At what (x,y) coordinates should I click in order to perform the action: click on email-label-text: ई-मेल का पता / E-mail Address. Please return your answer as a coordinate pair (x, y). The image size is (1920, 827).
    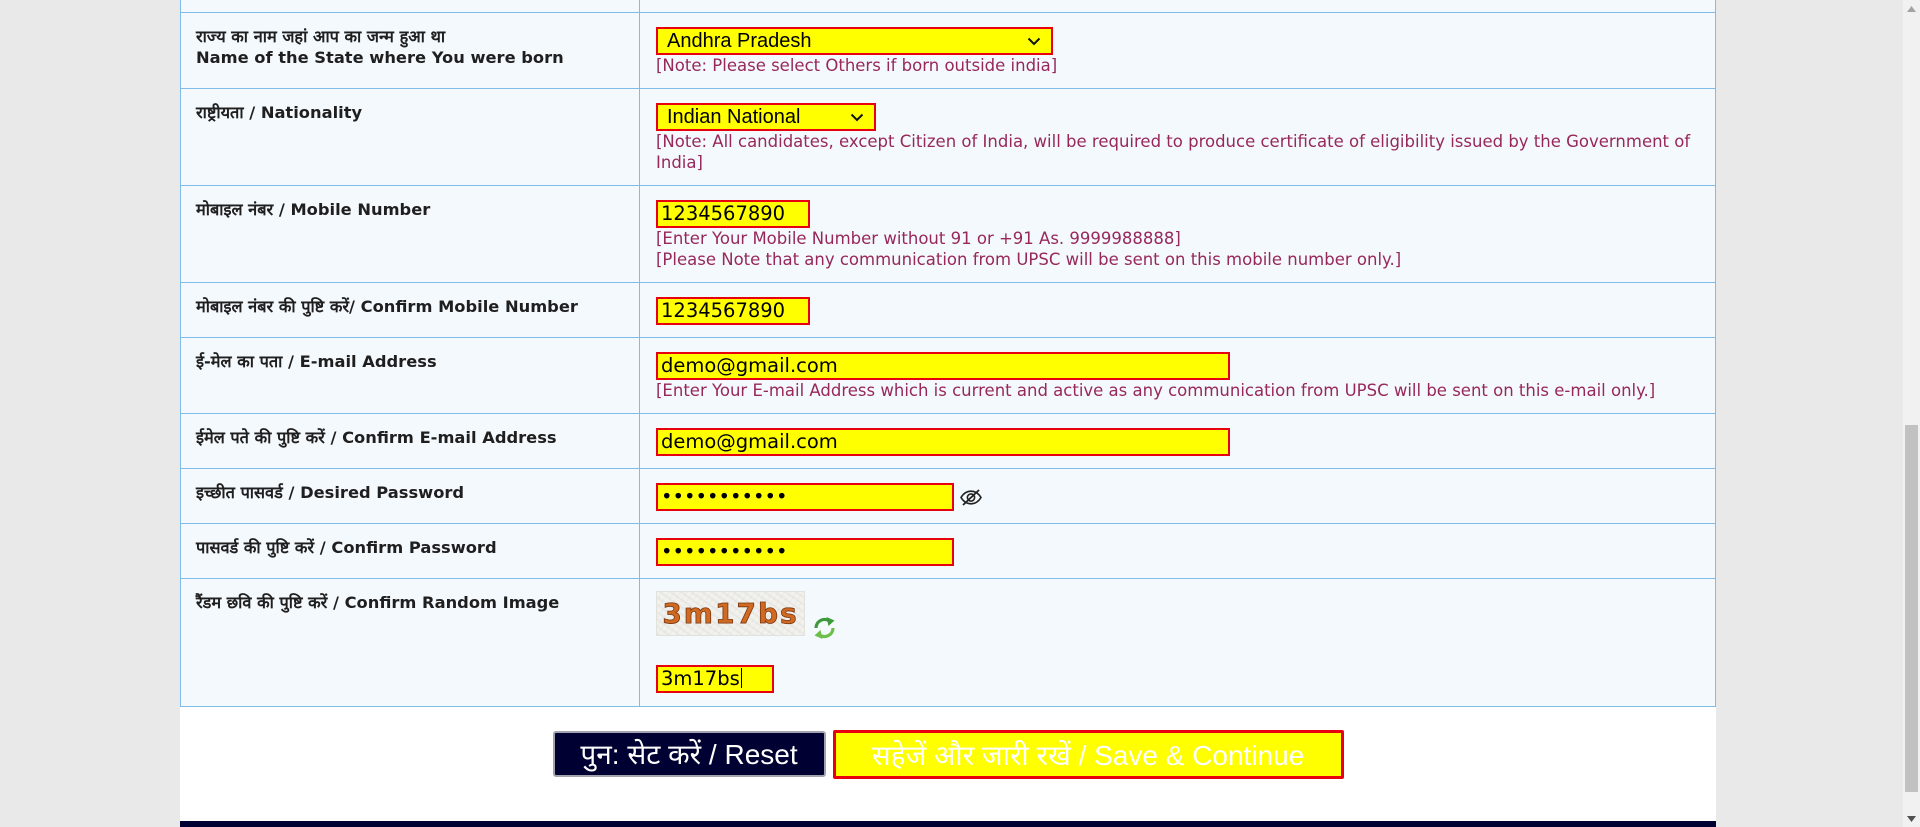
    Looking at the image, I should click on (316, 361).